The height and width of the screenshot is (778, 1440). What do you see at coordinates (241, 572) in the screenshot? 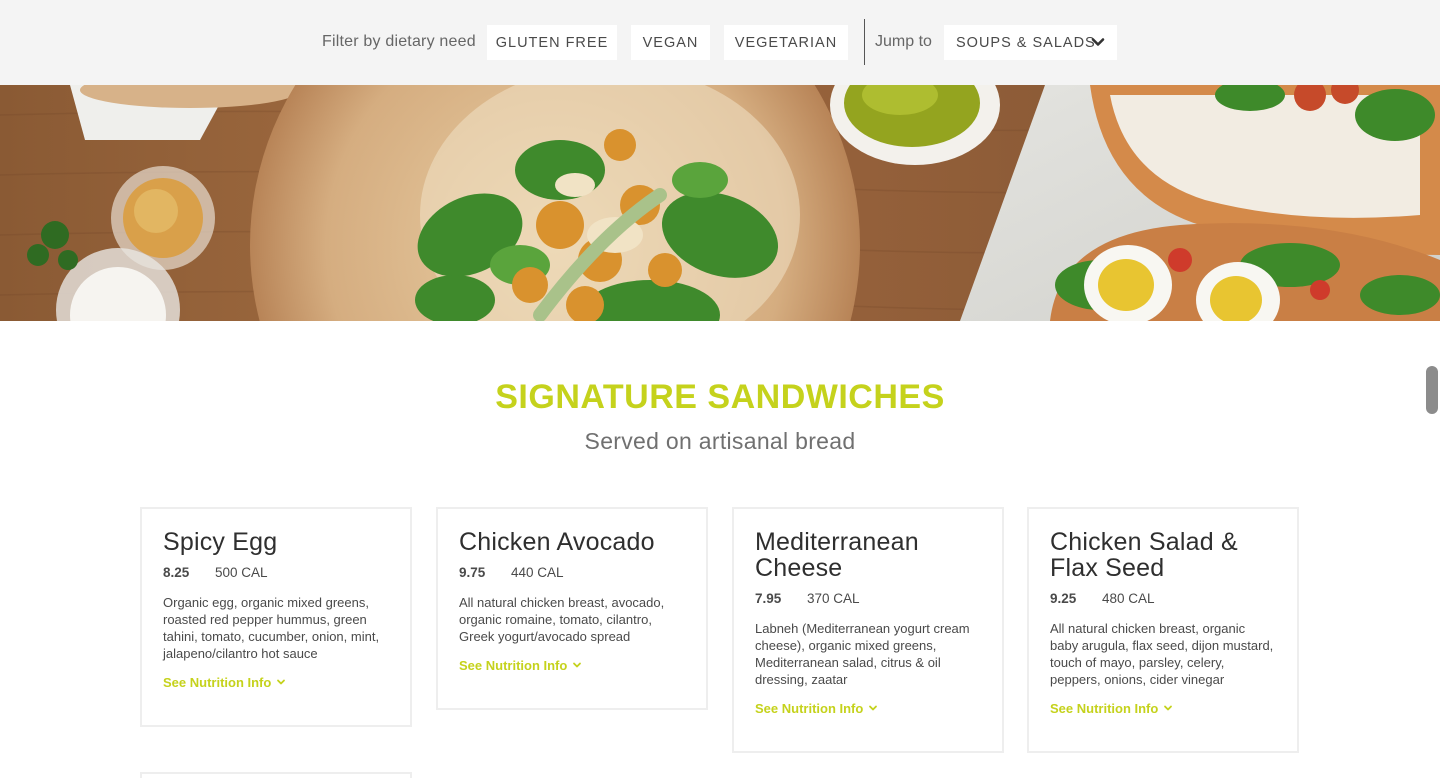
I see `menu-item-calories: 500 CAL` at bounding box center [241, 572].